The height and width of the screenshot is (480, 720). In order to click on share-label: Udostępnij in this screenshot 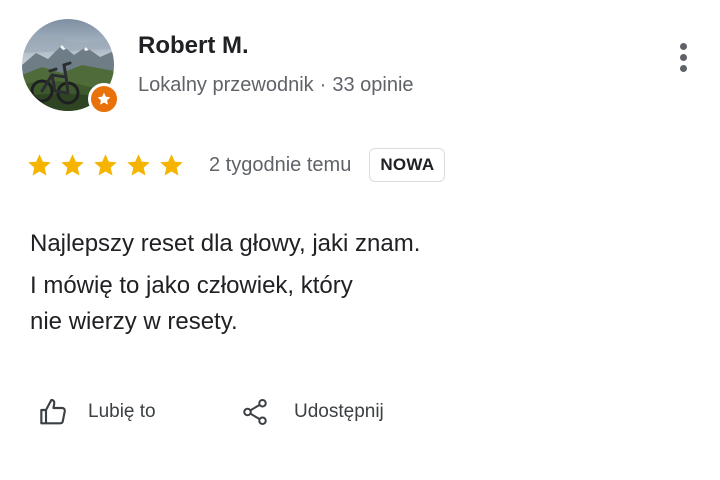, I will do `click(339, 411)`.